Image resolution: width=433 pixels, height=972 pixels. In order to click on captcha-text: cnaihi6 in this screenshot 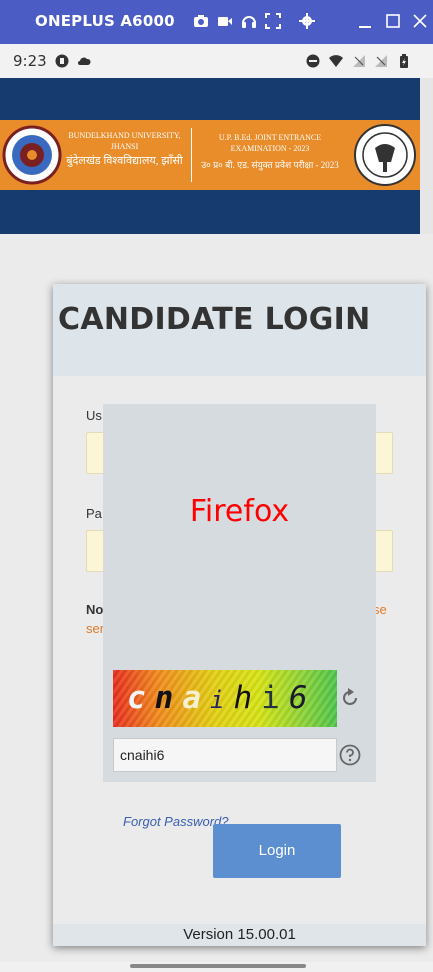, I will do `click(221, 698)`.